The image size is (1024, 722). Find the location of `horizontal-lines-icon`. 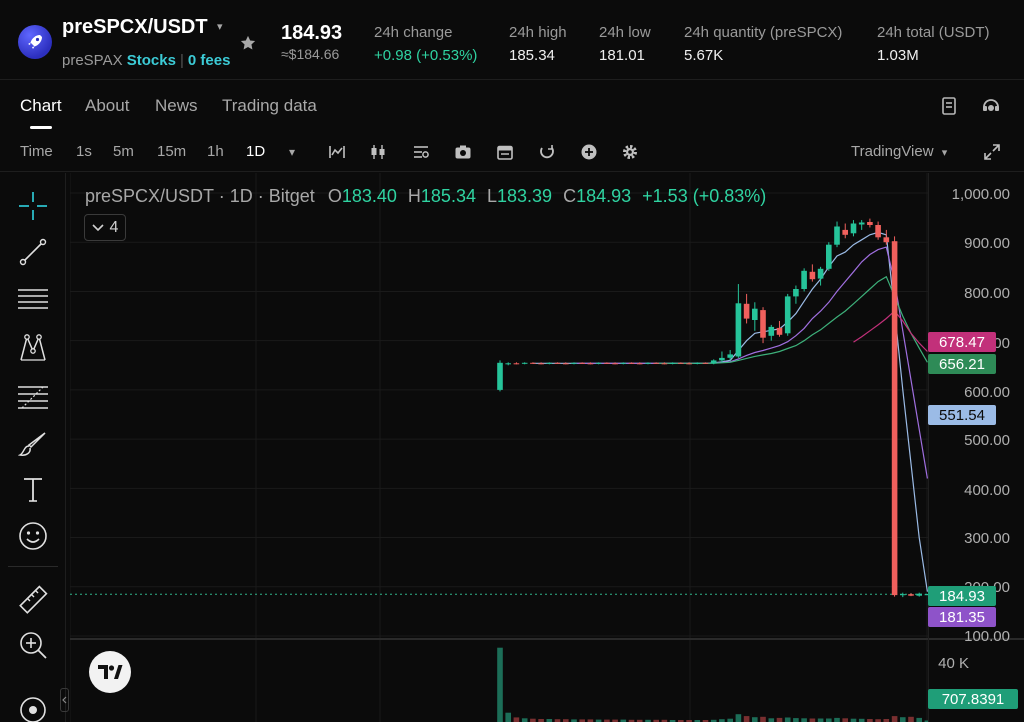

horizontal-lines-icon is located at coordinates (33, 299).